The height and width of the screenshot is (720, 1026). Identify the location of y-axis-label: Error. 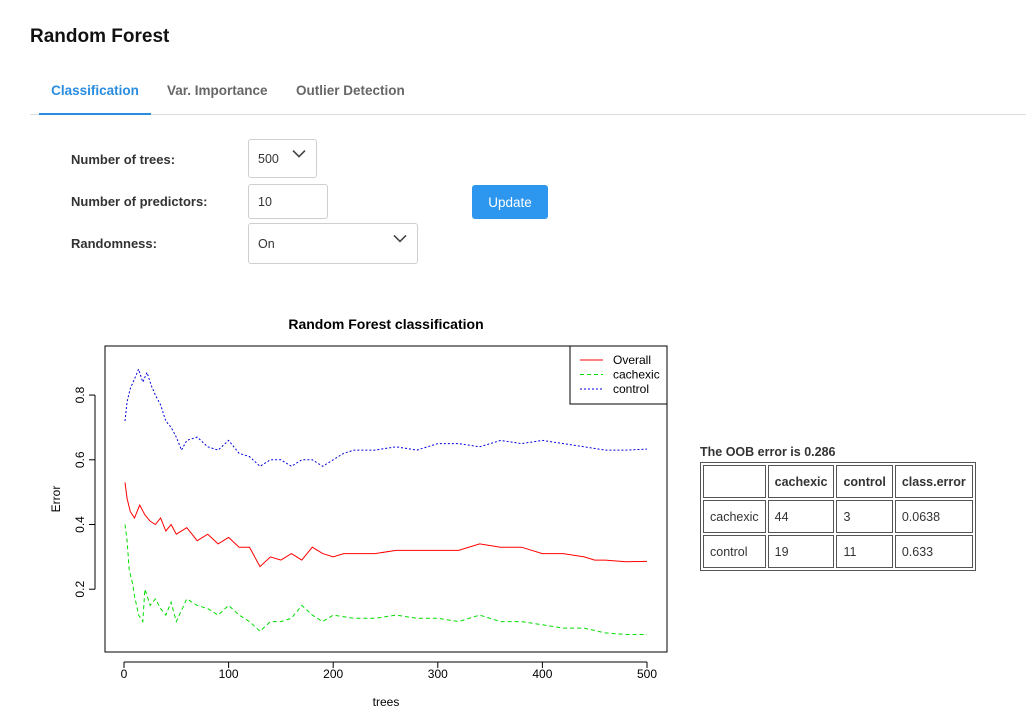
(56, 499).